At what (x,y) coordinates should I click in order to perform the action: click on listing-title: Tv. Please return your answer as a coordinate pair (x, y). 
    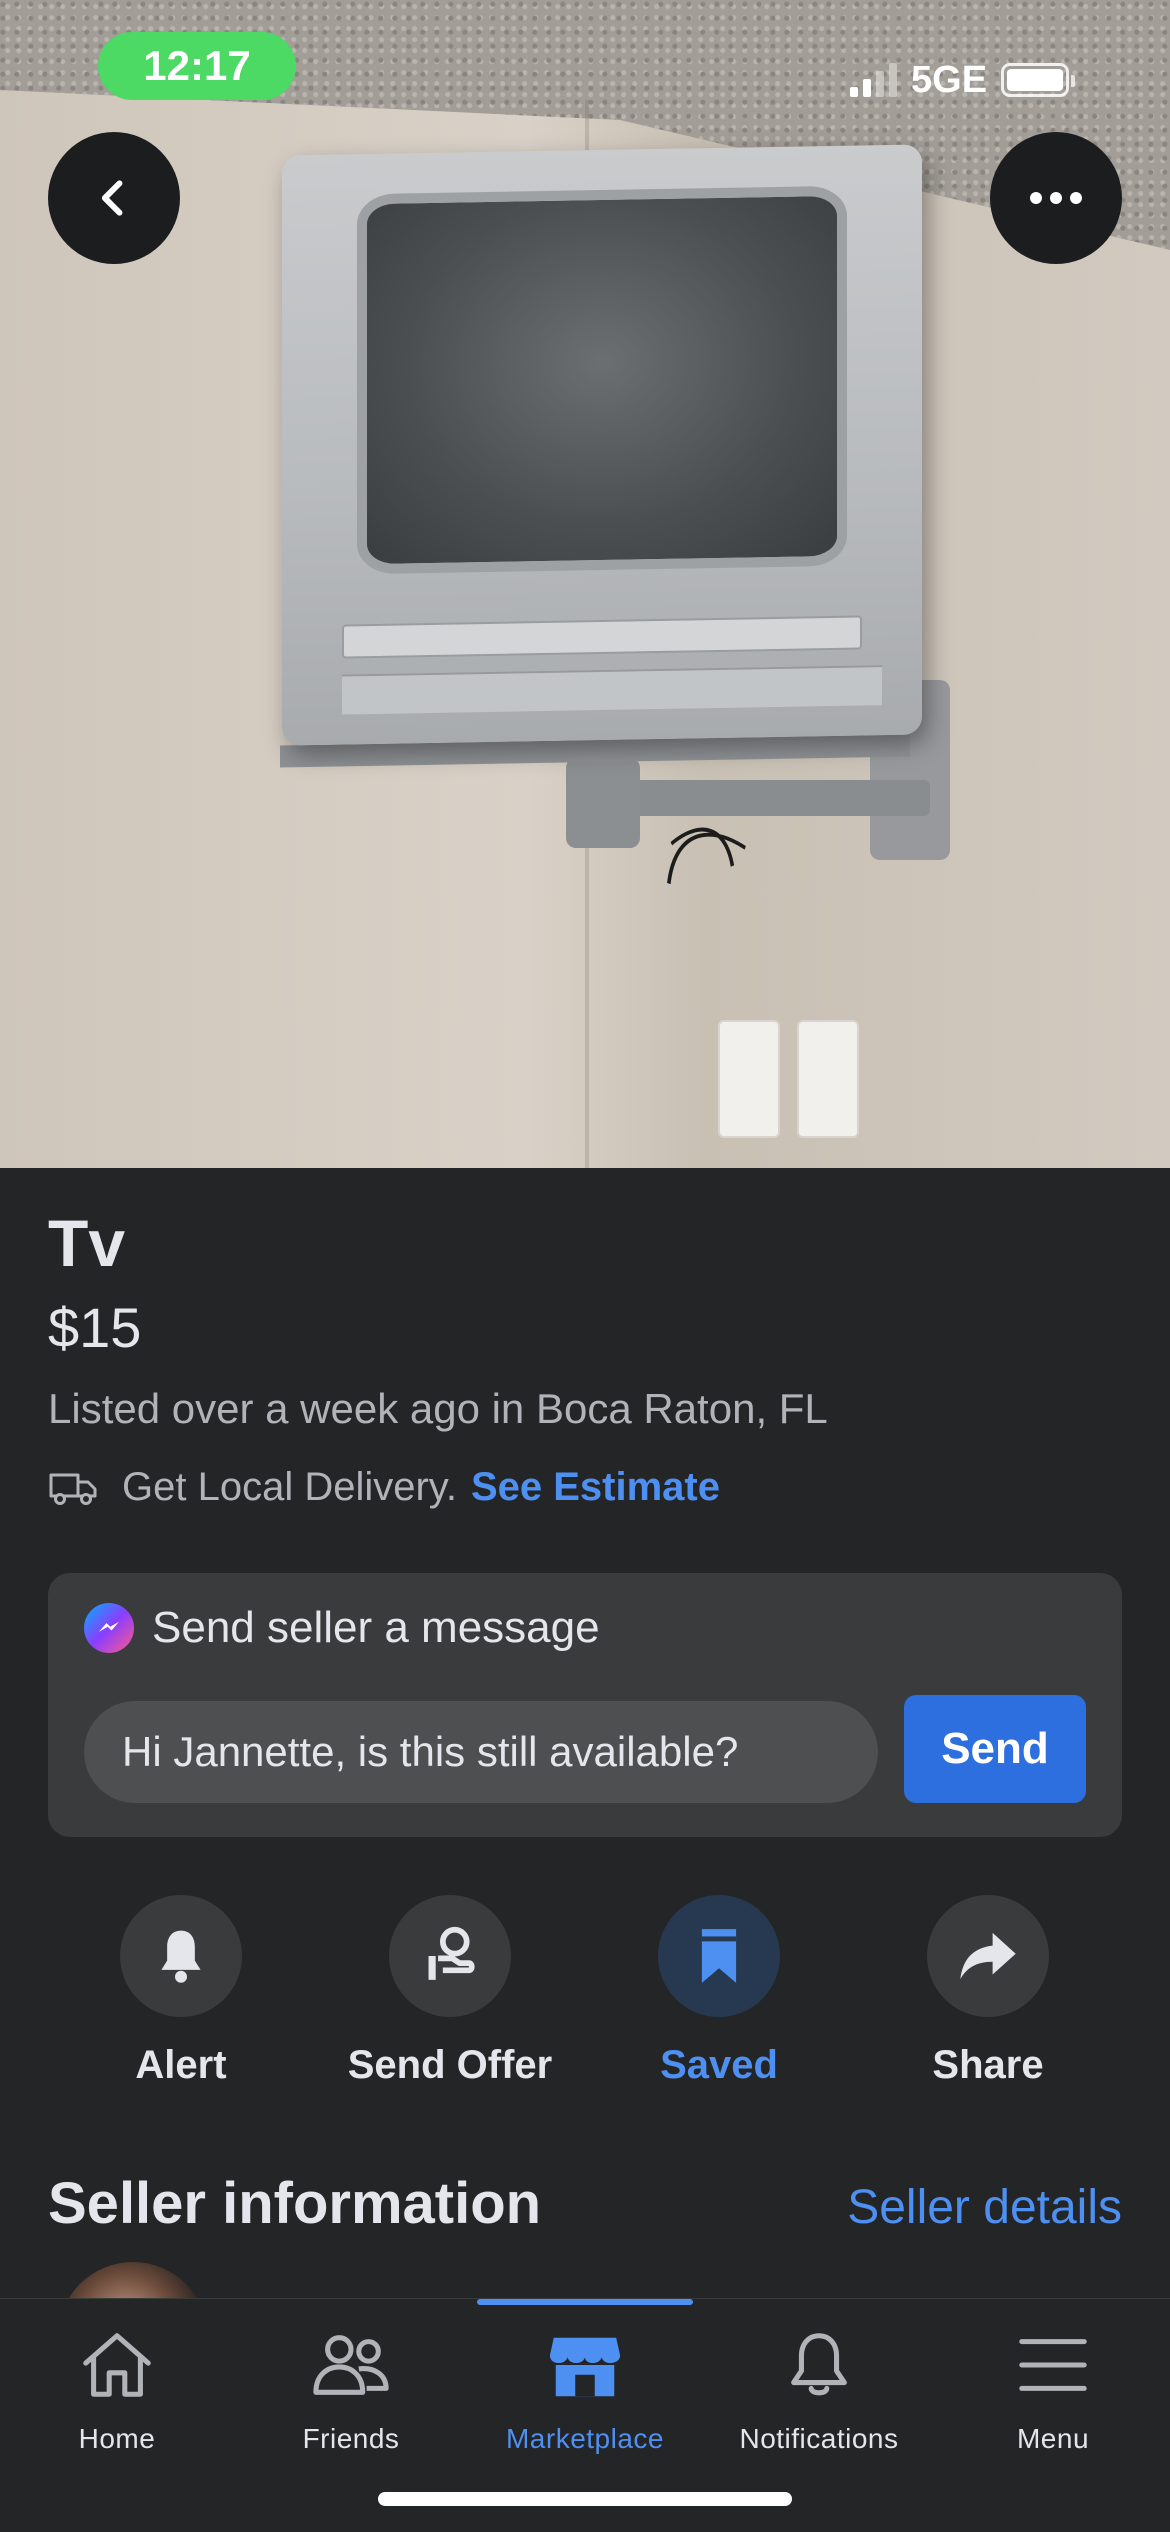
    Looking at the image, I should click on (87, 1243).